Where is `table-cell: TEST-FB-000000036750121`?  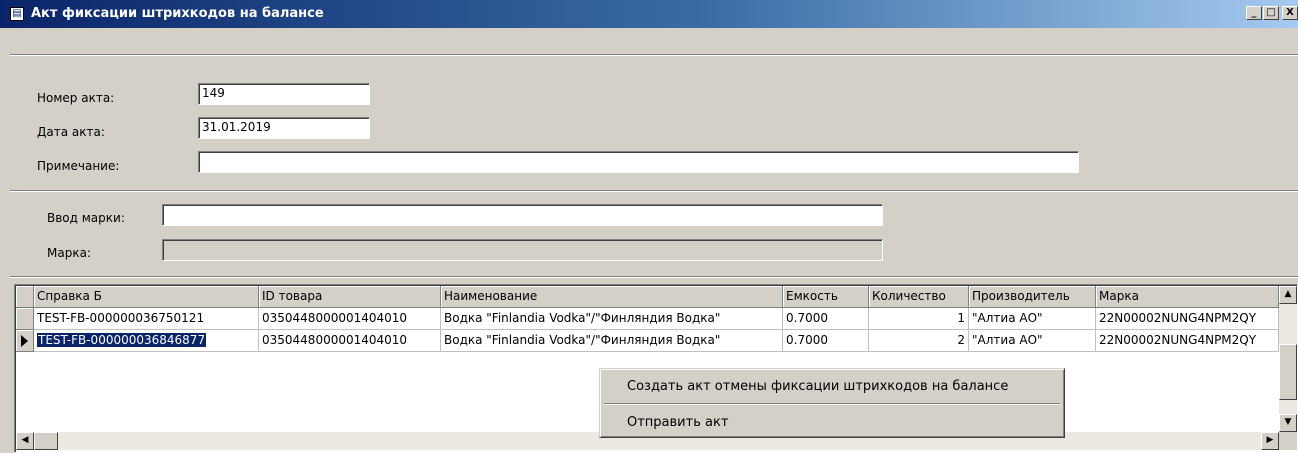 table-cell: TEST-FB-000000036750121 is located at coordinates (146, 319).